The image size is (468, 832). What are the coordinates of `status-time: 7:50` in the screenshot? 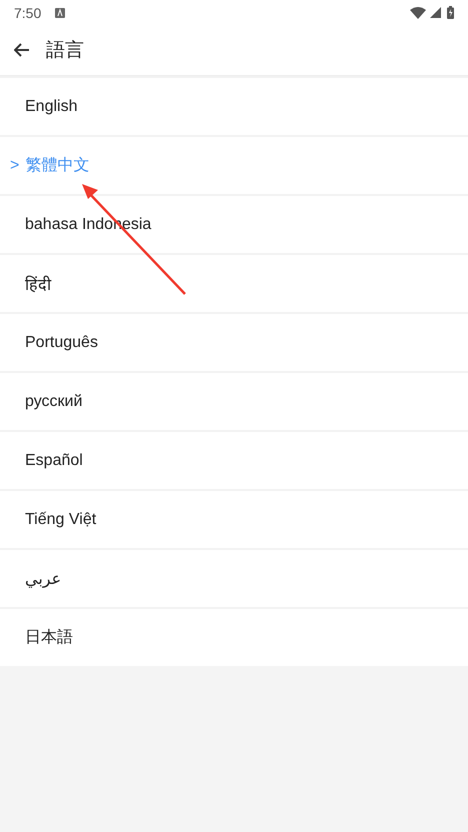 It's located at (28, 12).